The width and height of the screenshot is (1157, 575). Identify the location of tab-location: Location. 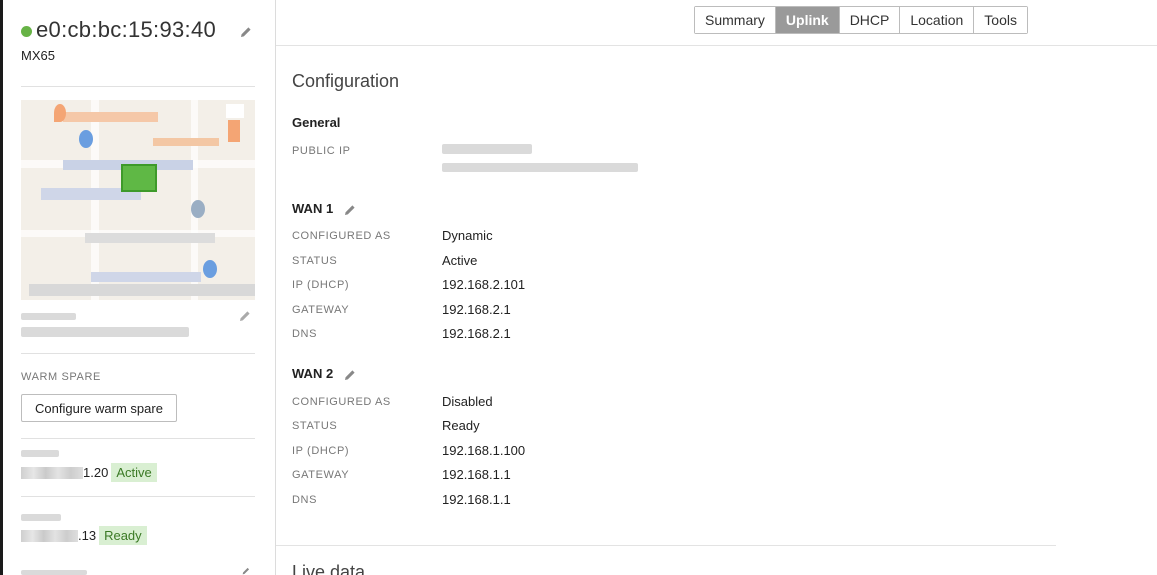
(937, 20).